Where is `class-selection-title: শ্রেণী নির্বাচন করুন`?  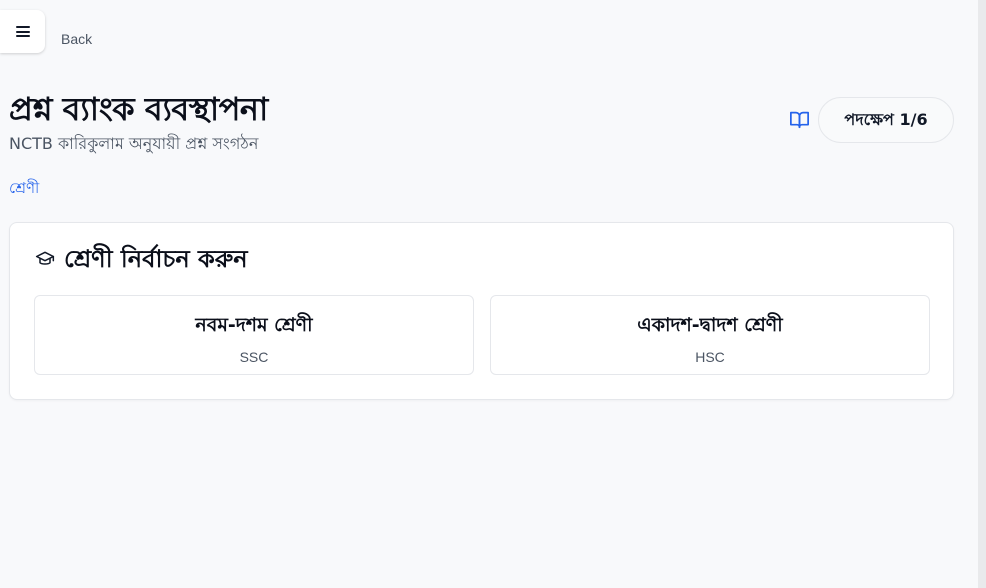
class-selection-title: শ্রেণী নির্বাচন করুন is located at coordinates (156, 259).